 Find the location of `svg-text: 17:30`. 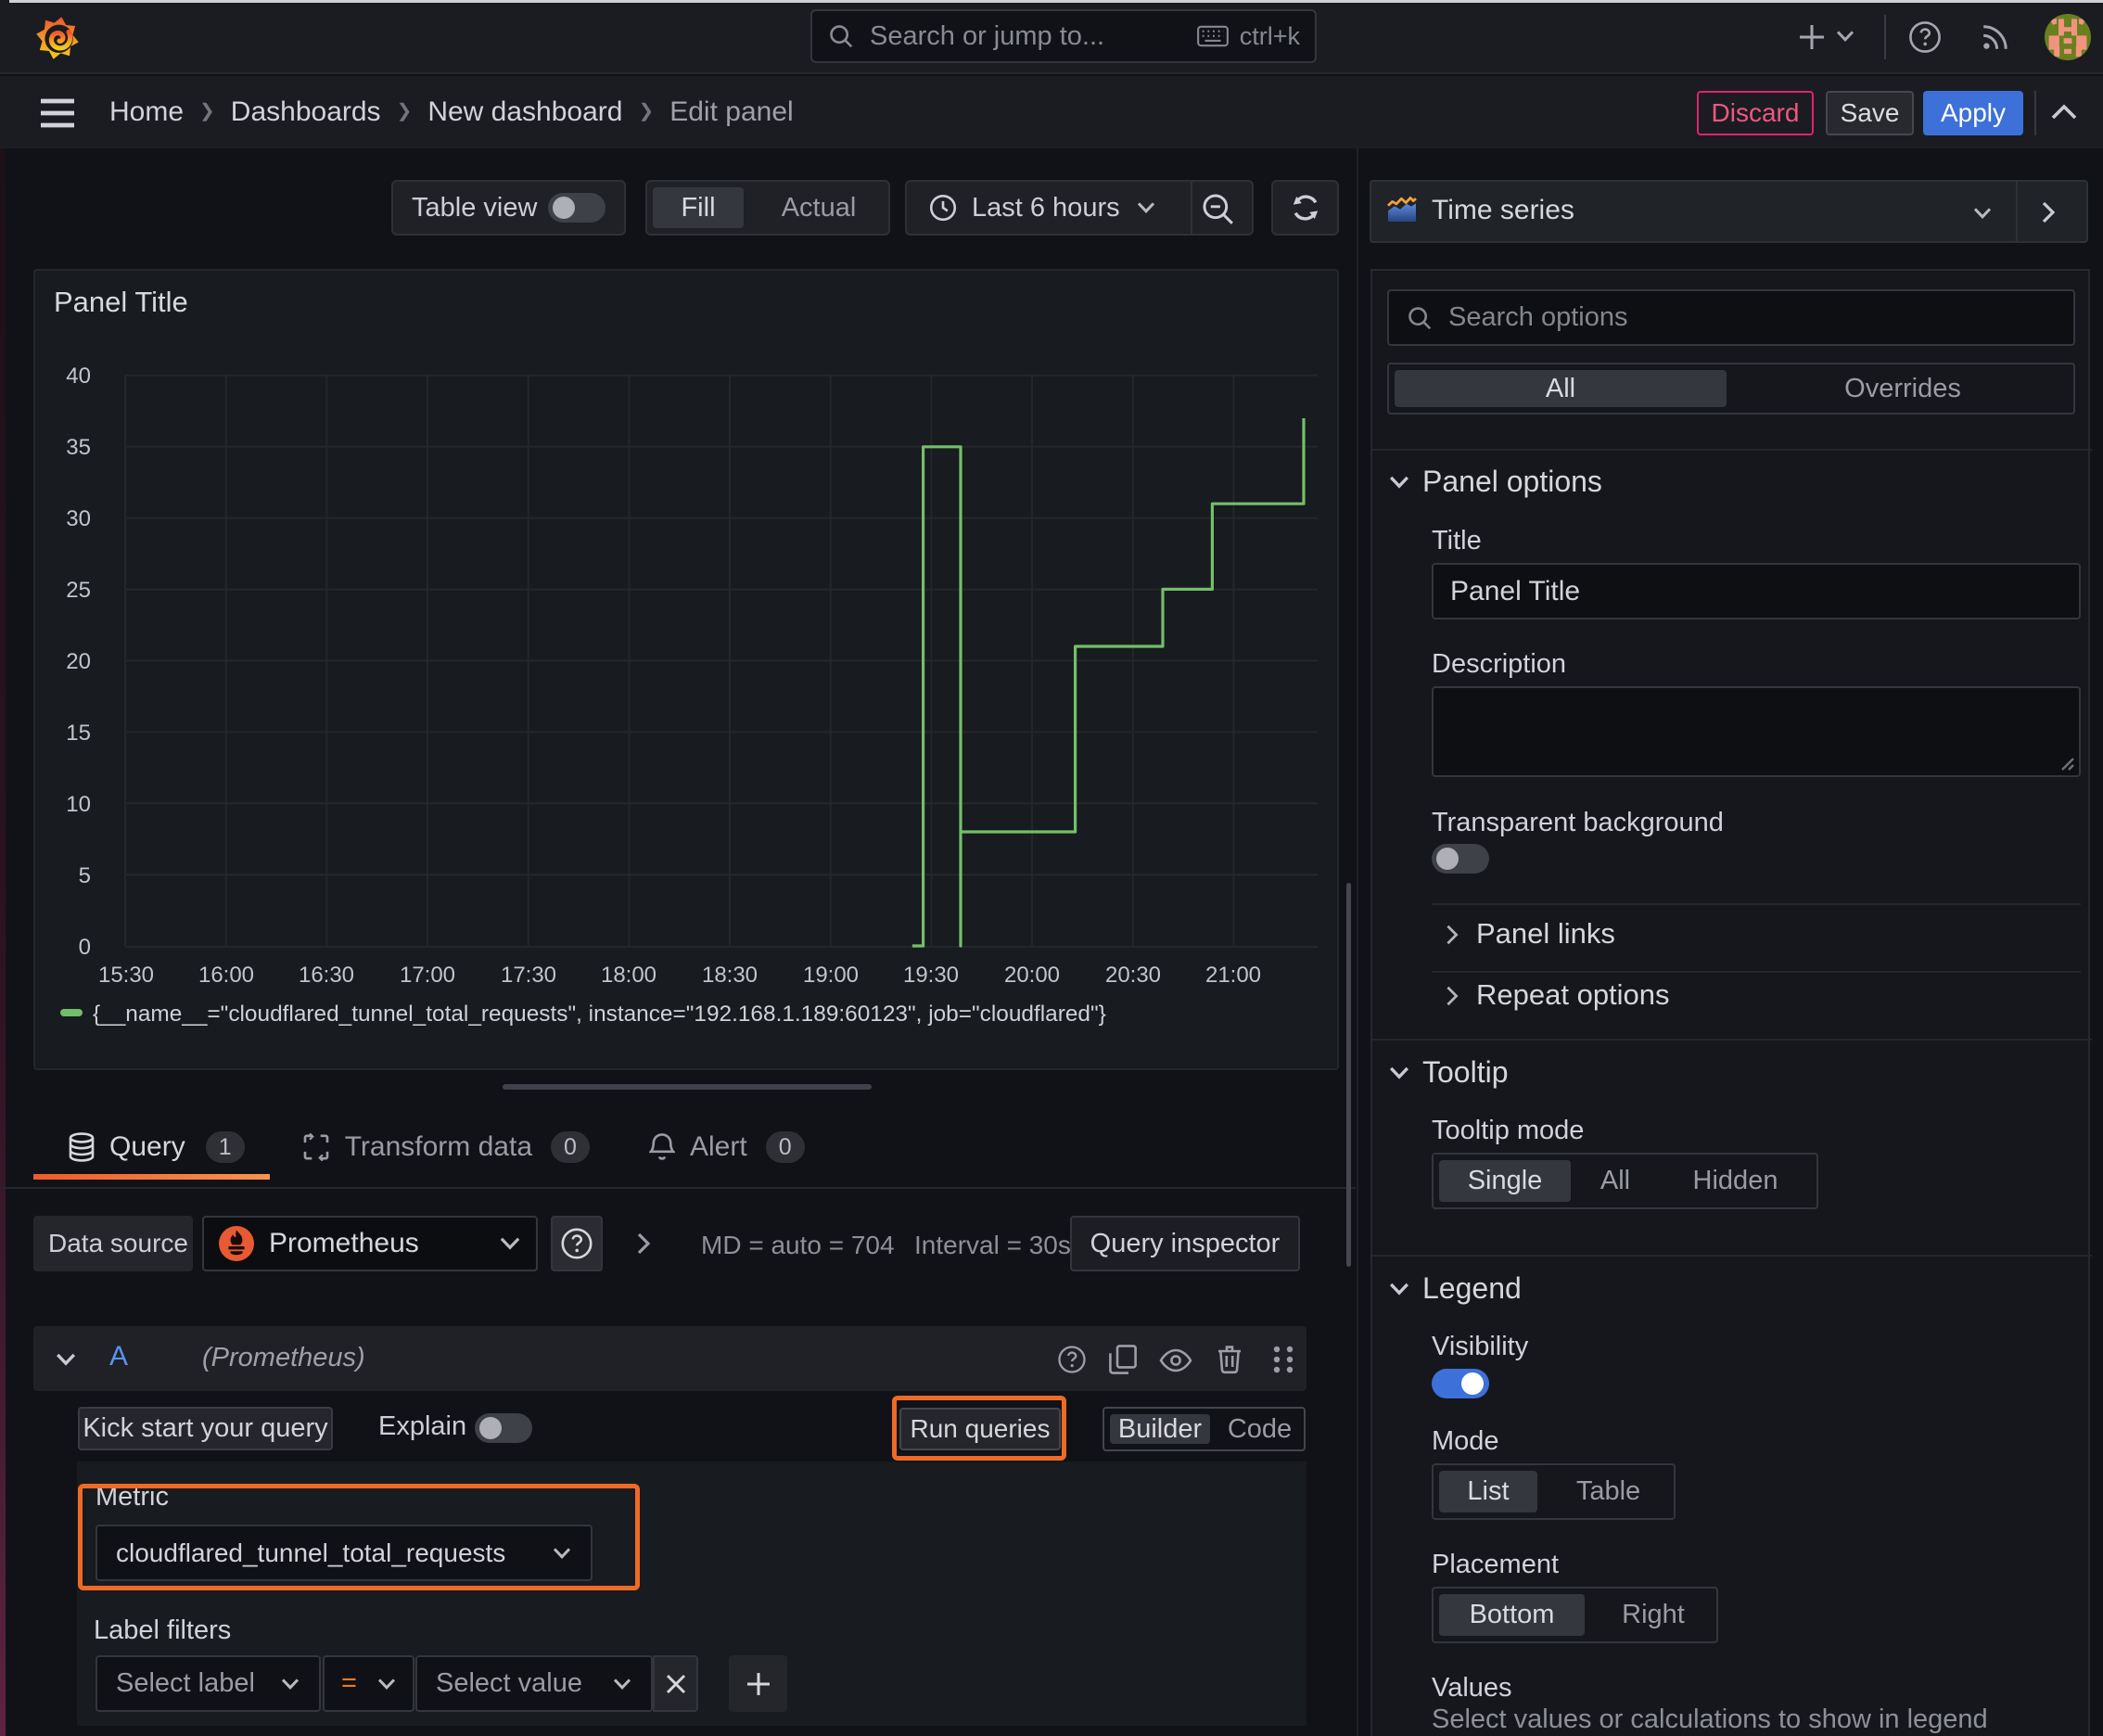

svg-text: 17:30 is located at coordinates (528, 975).